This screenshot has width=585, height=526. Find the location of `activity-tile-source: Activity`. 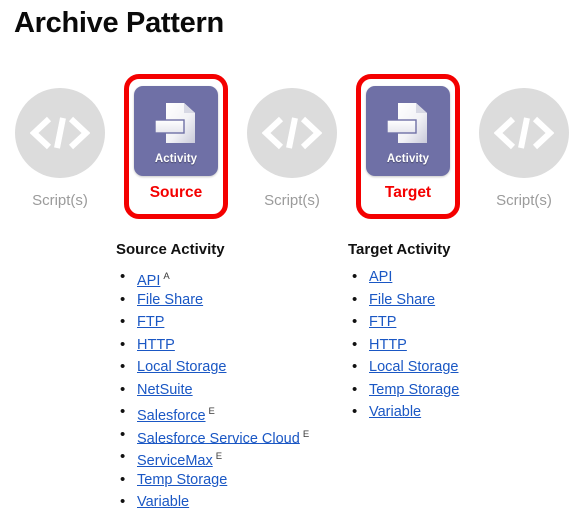

activity-tile-source: Activity is located at coordinates (176, 131).